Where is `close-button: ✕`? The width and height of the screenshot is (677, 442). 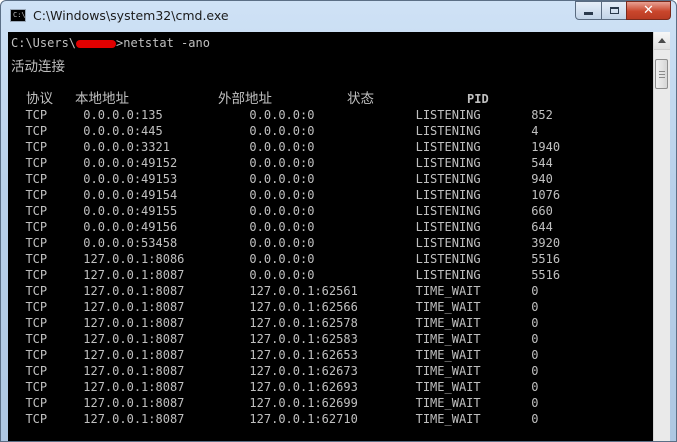 close-button: ✕ is located at coordinates (648, 10).